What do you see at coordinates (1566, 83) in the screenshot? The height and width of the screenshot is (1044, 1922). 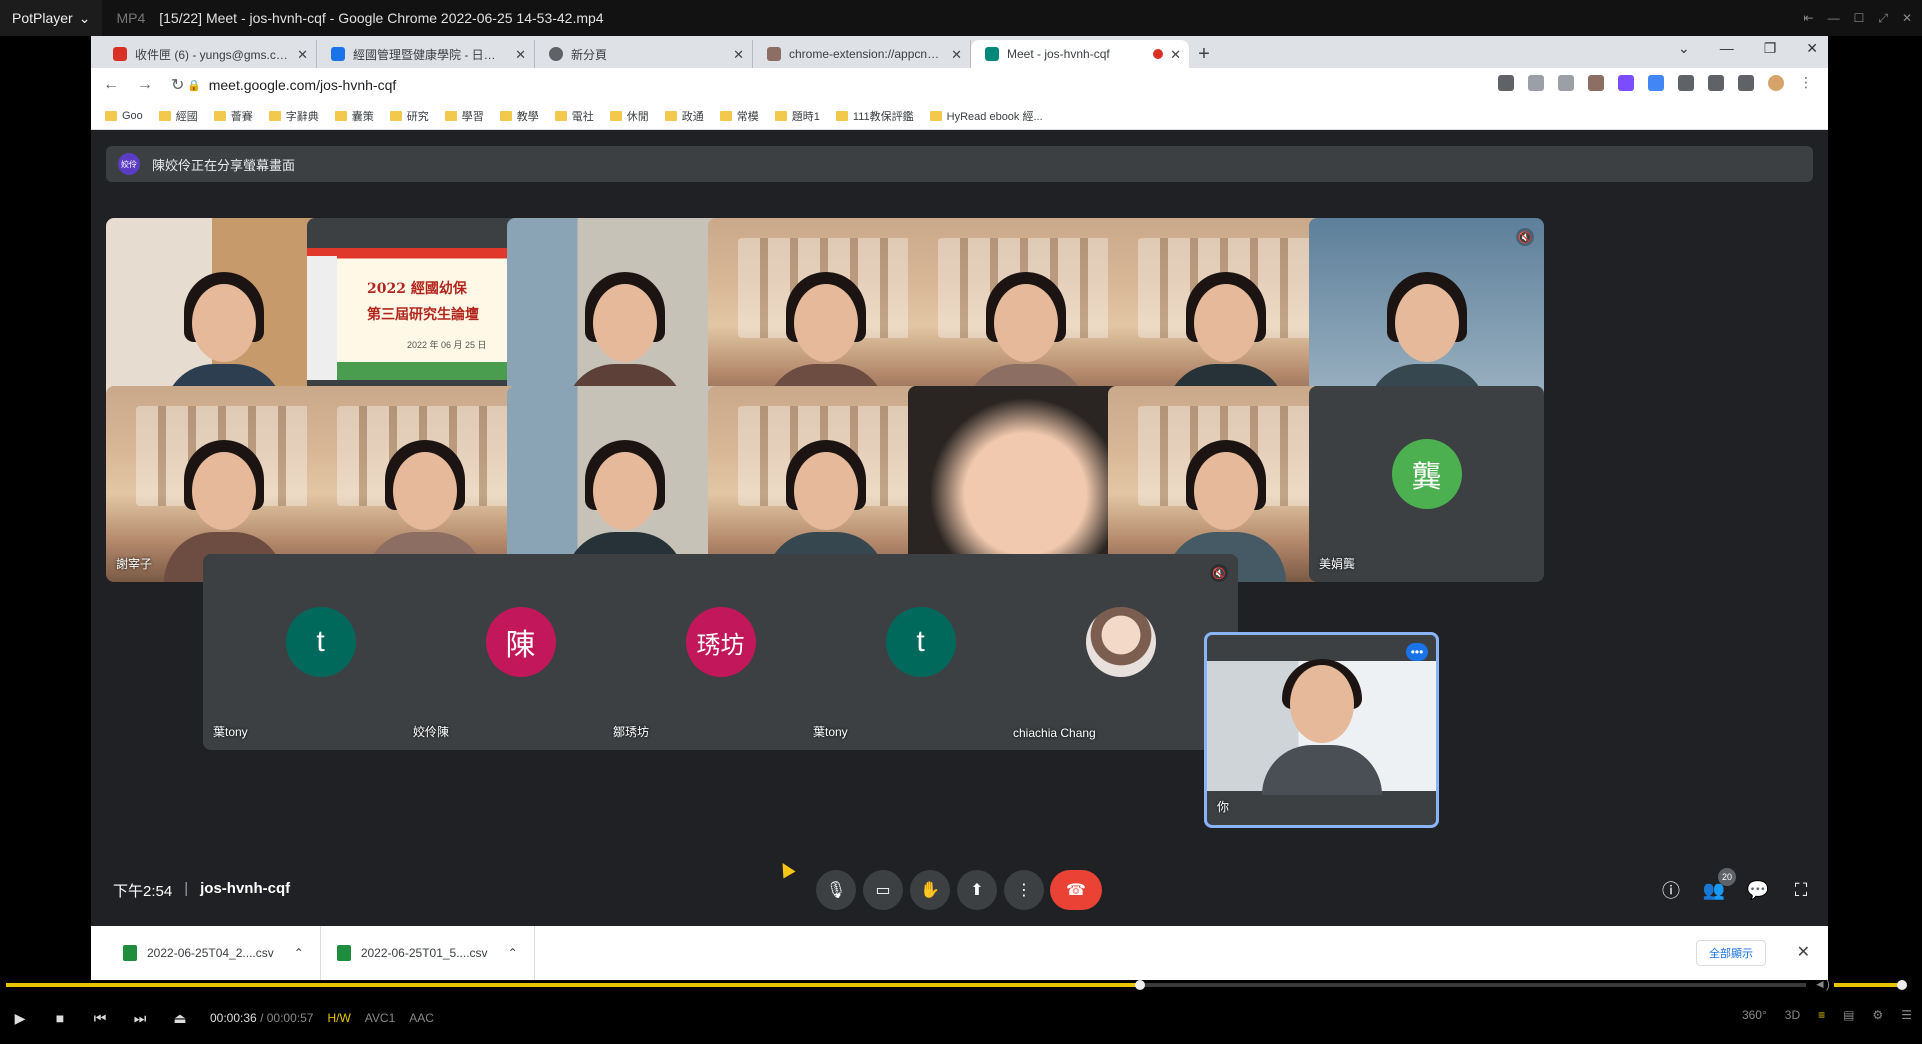 I see `star-icon` at bounding box center [1566, 83].